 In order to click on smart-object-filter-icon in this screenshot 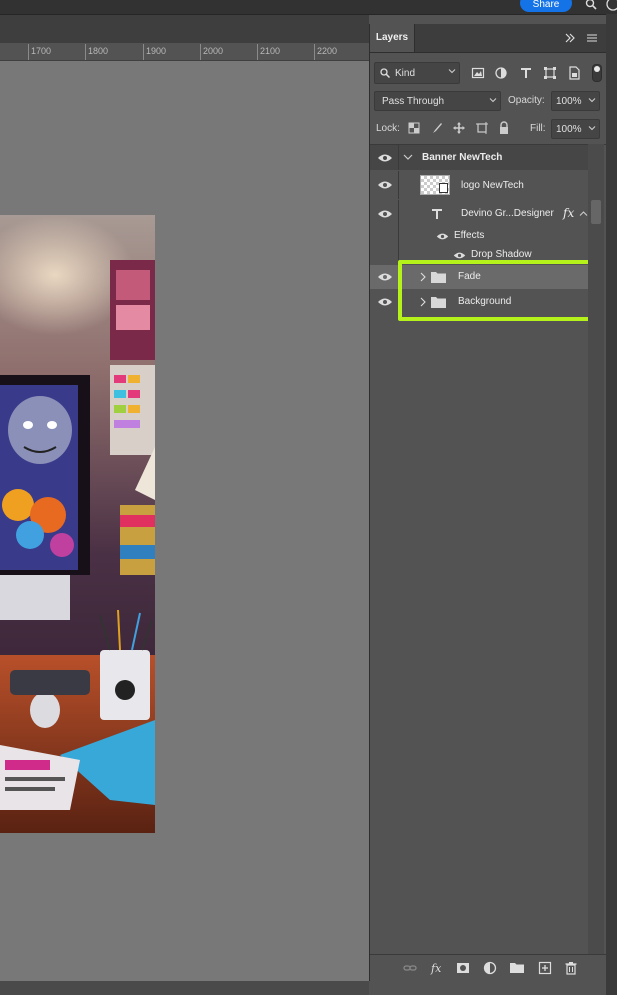, I will do `click(574, 73)`.